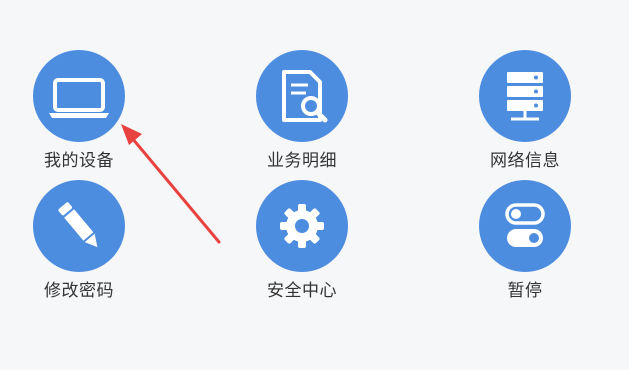 The image size is (629, 370). I want to click on pencil-icon, so click(78, 225).